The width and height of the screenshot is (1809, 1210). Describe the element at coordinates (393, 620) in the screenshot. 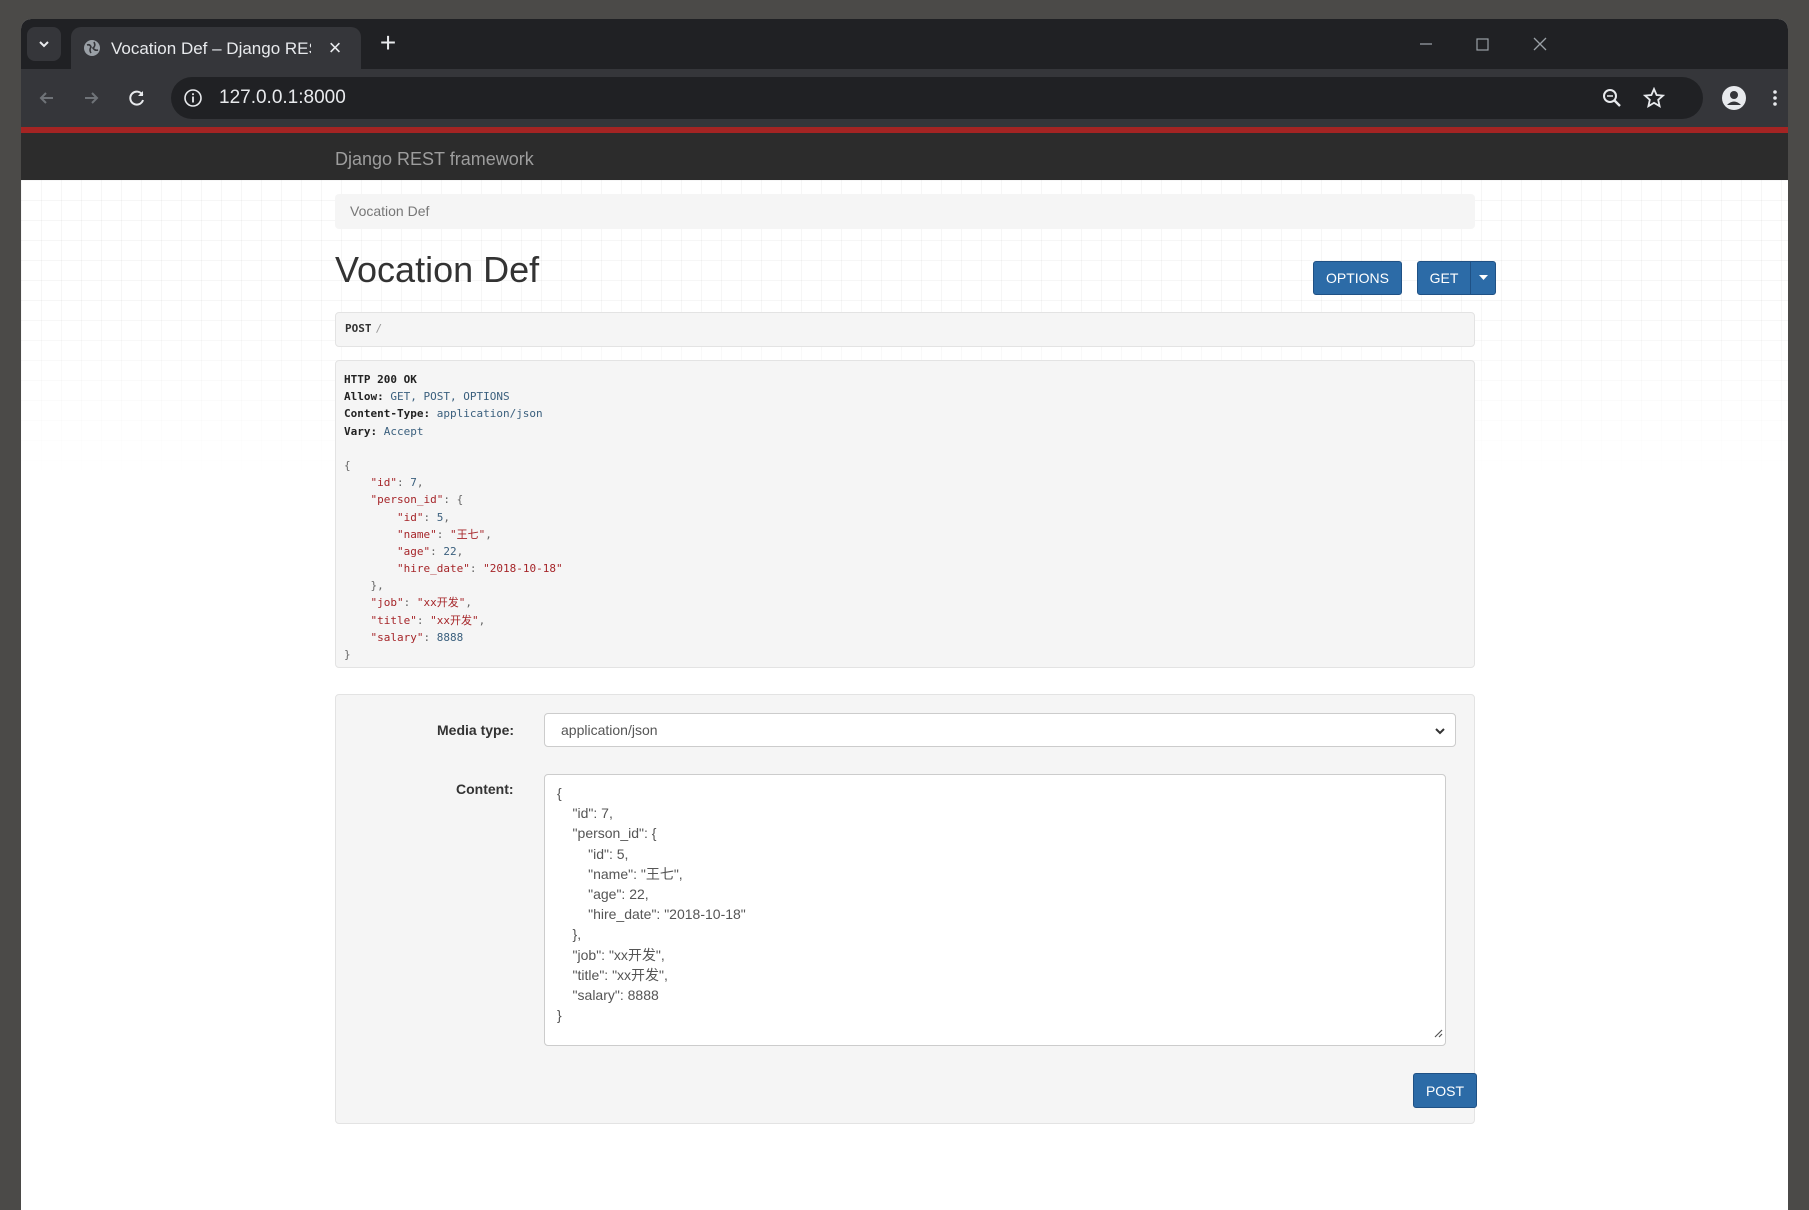

I see `json-key: "title"` at that location.